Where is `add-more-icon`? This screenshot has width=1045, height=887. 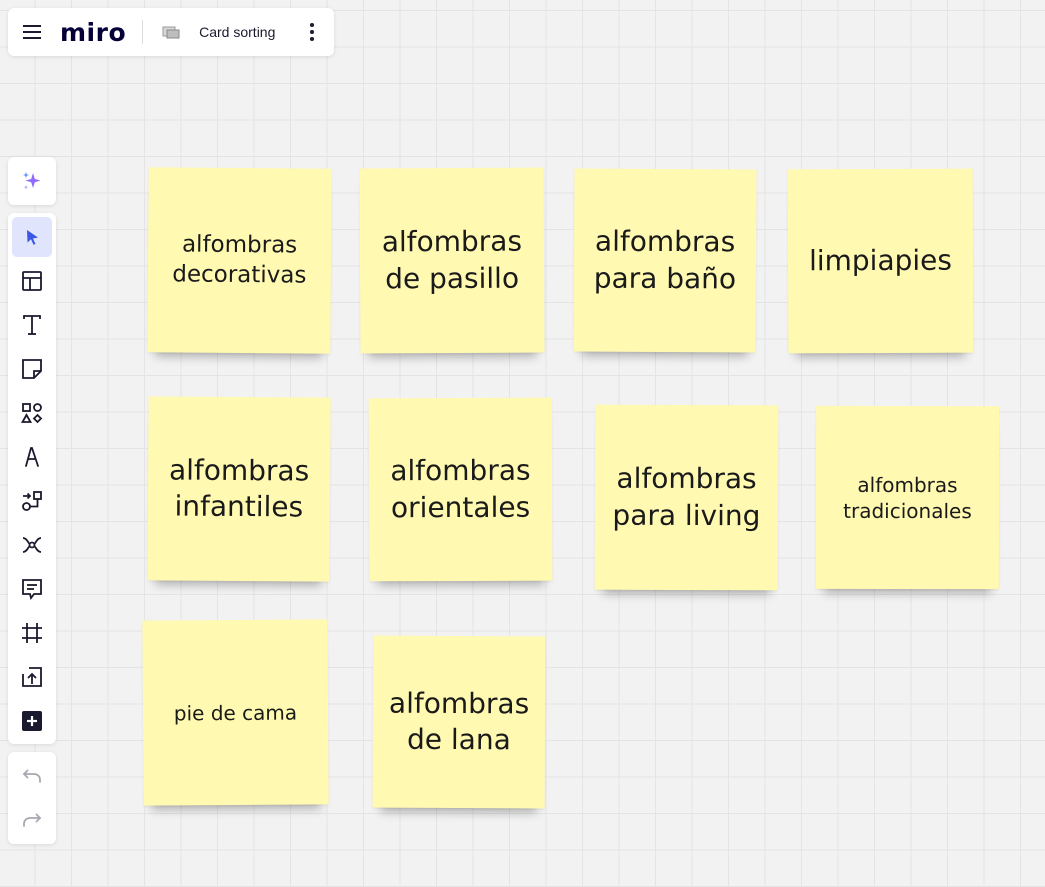 add-more-icon is located at coordinates (32, 721).